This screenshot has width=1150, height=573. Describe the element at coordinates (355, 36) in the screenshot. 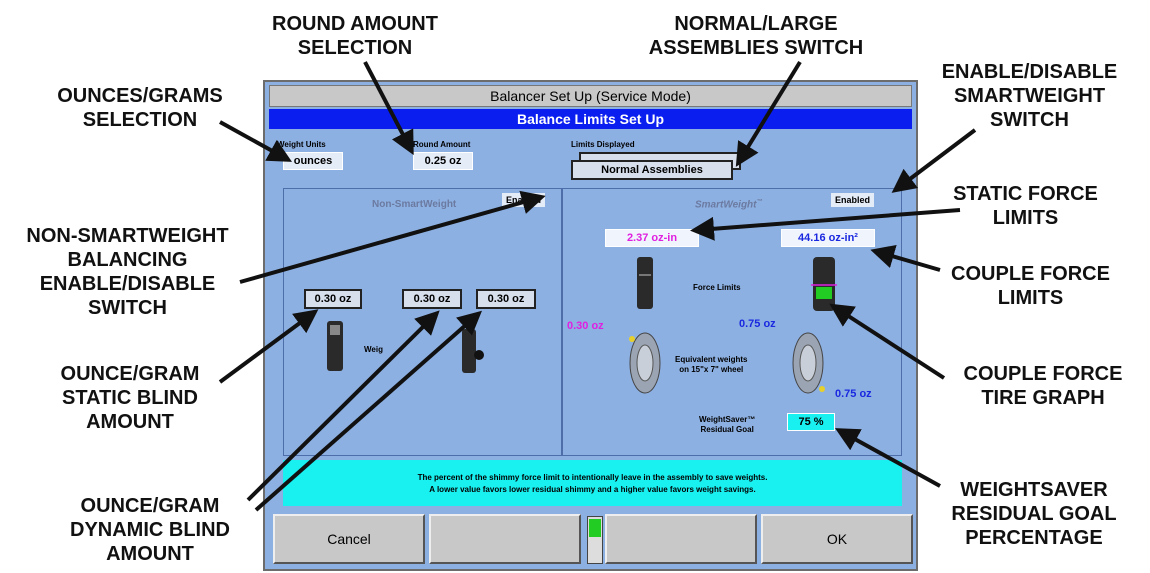

I see `callout-round-amount: ROUND AMOUNT SELECTION` at that location.